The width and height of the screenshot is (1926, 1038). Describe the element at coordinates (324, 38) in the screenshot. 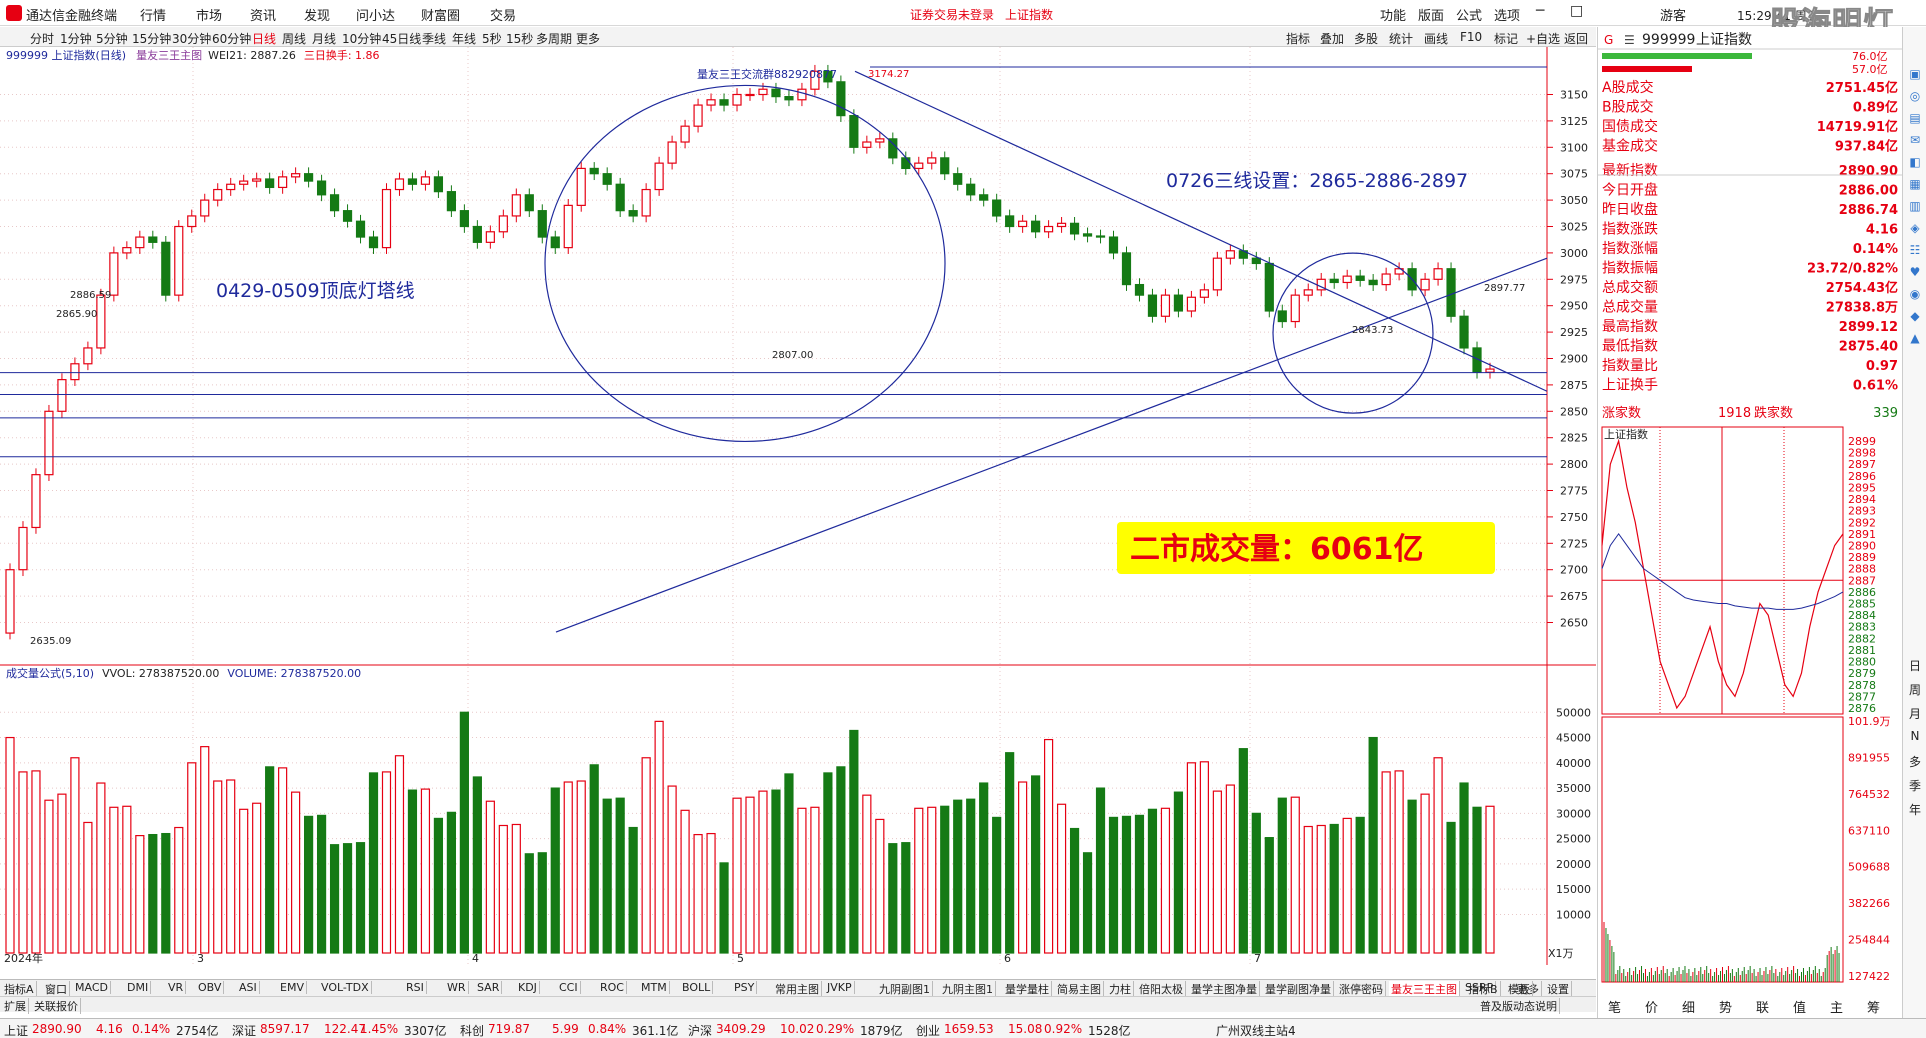

I see `period-8: 月线` at that location.